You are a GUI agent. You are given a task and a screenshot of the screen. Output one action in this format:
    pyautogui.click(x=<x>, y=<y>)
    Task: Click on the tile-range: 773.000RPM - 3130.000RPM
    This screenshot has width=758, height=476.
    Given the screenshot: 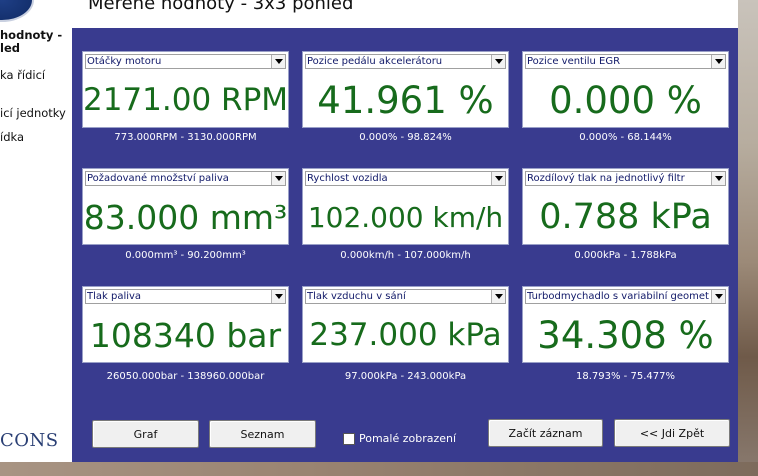 What is the action you would take?
    pyautogui.click(x=185, y=137)
    